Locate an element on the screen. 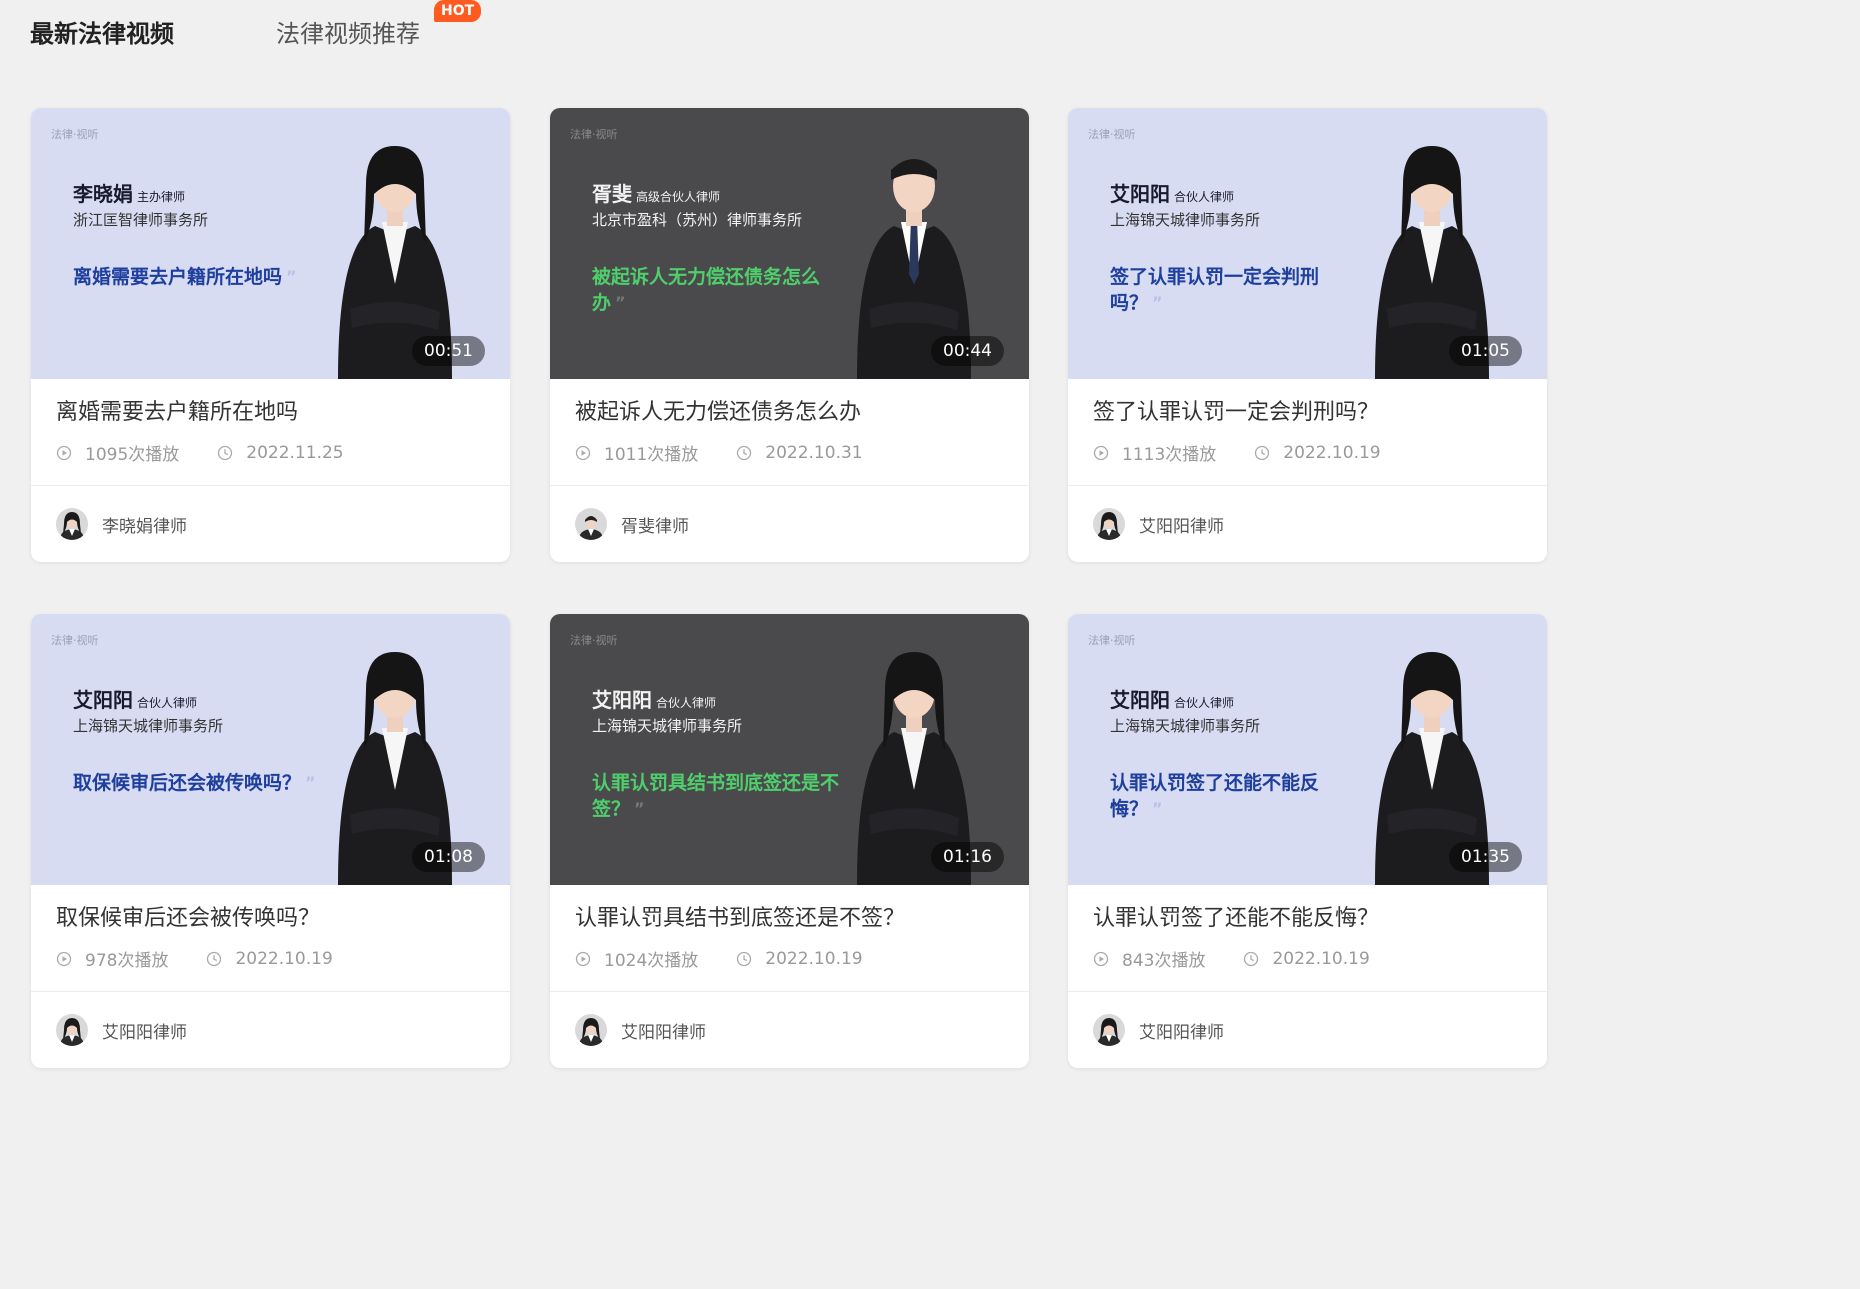 Image resolution: width=1860 pixels, height=1289 pixels. play-count: 1011次播放 is located at coordinates (651, 455).